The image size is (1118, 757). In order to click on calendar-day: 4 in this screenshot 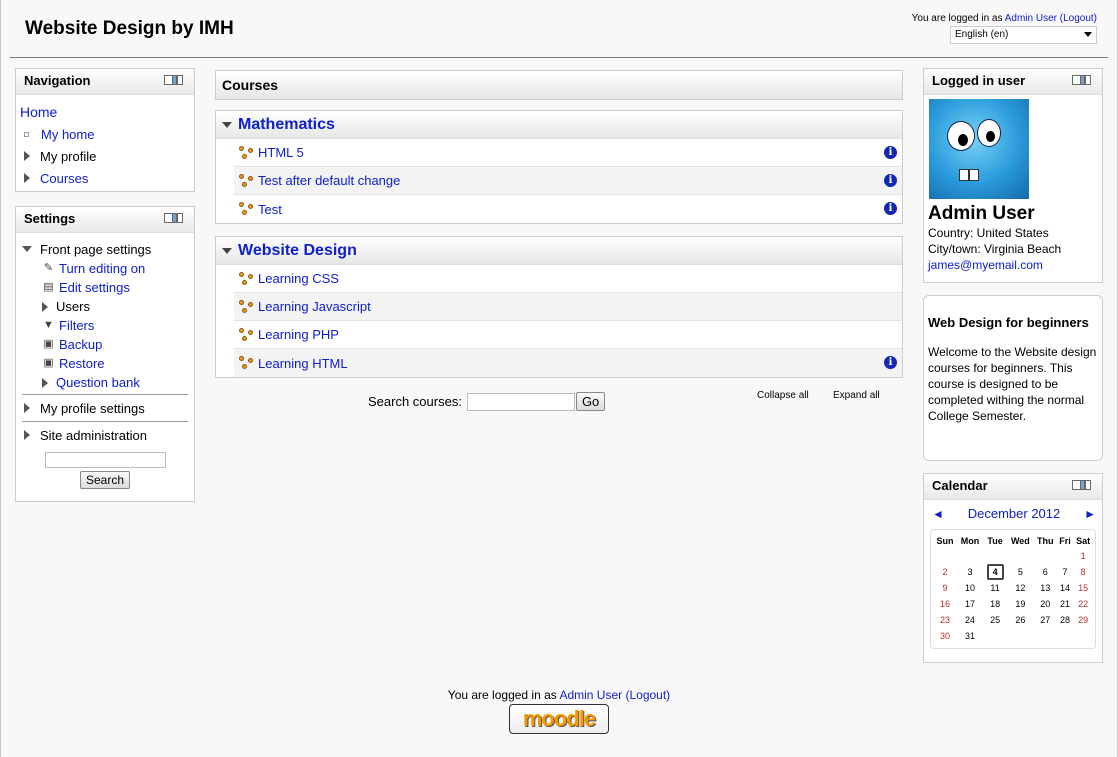, I will do `click(995, 572)`.